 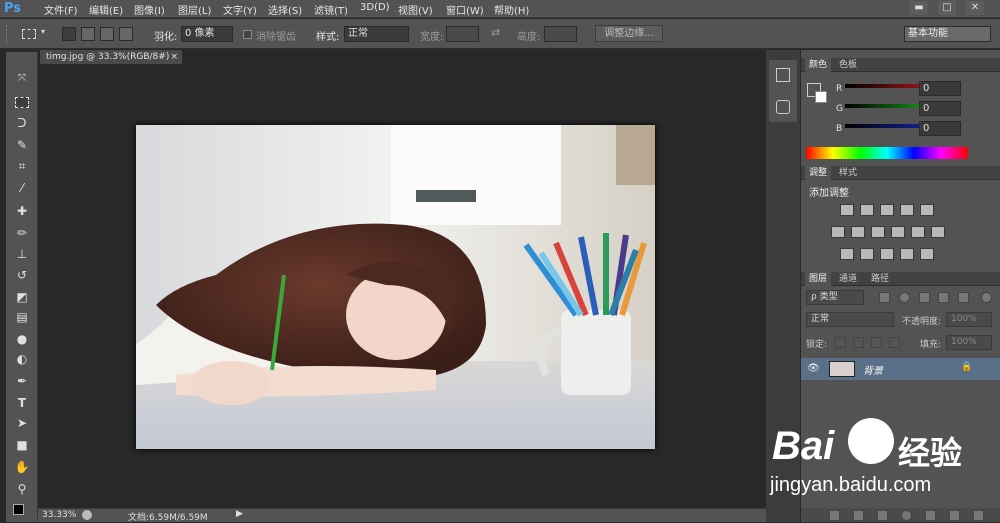 What do you see at coordinates (22, 254) in the screenshot?
I see `clone-stamp-tool-icon: ⊥` at bounding box center [22, 254].